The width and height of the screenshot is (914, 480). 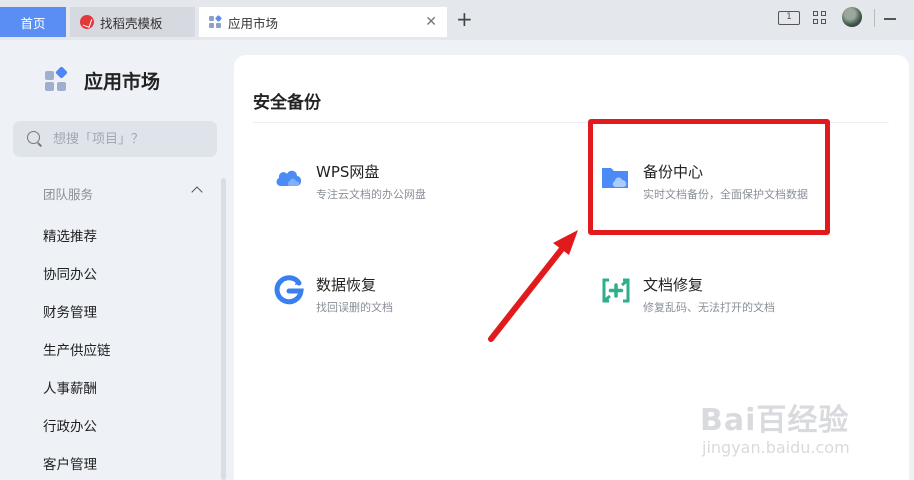 What do you see at coordinates (289, 290) in the screenshot?
I see `restore-g-icon` at bounding box center [289, 290].